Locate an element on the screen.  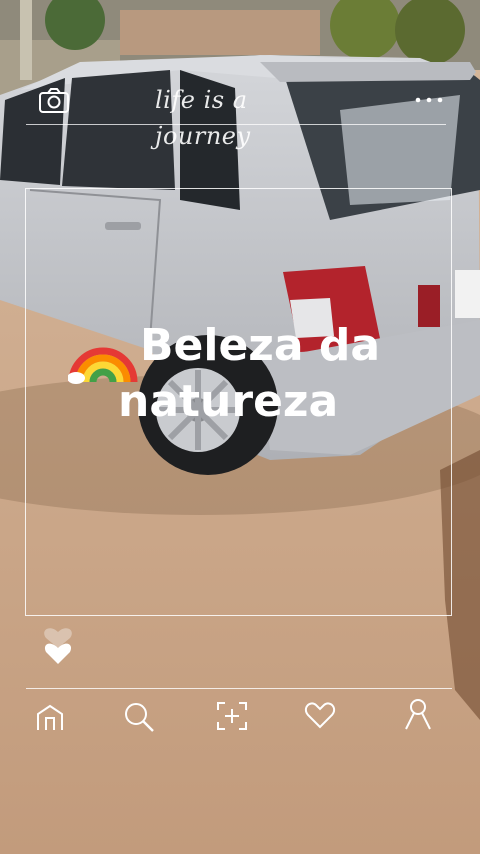
search-icon is located at coordinates (139, 717).